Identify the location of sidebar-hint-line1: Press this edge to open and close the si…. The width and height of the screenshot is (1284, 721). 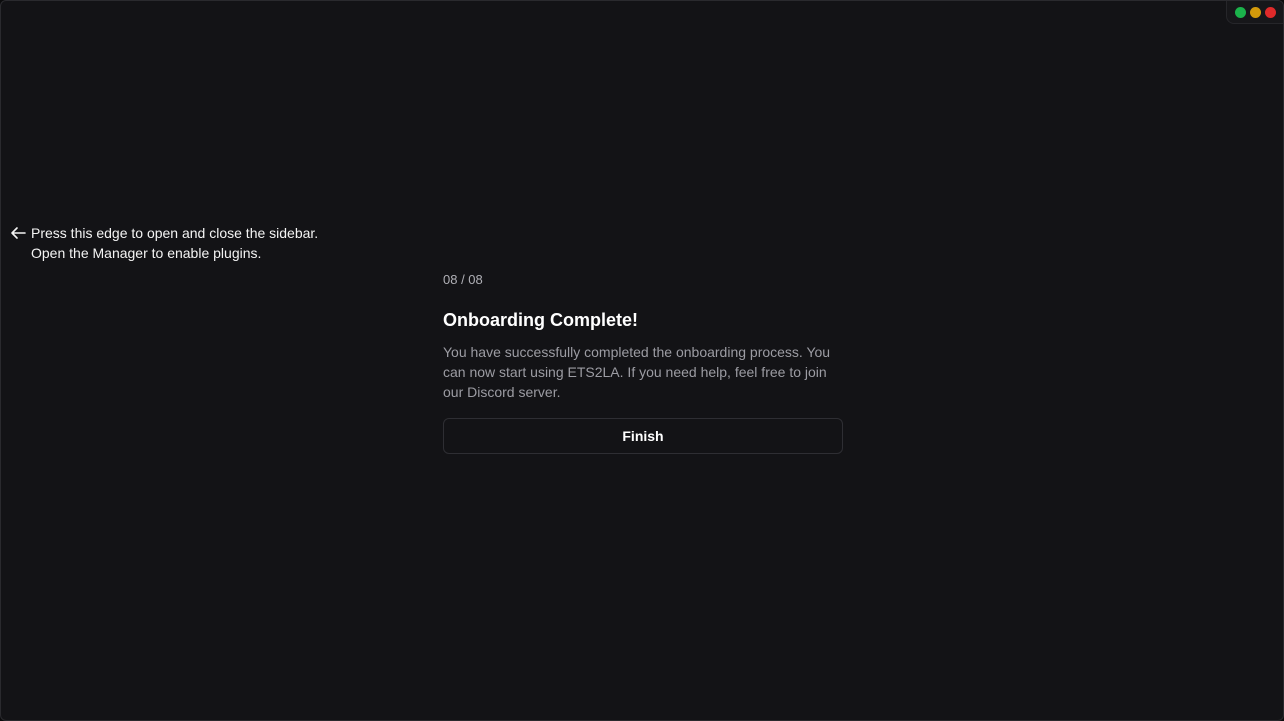
(175, 233).